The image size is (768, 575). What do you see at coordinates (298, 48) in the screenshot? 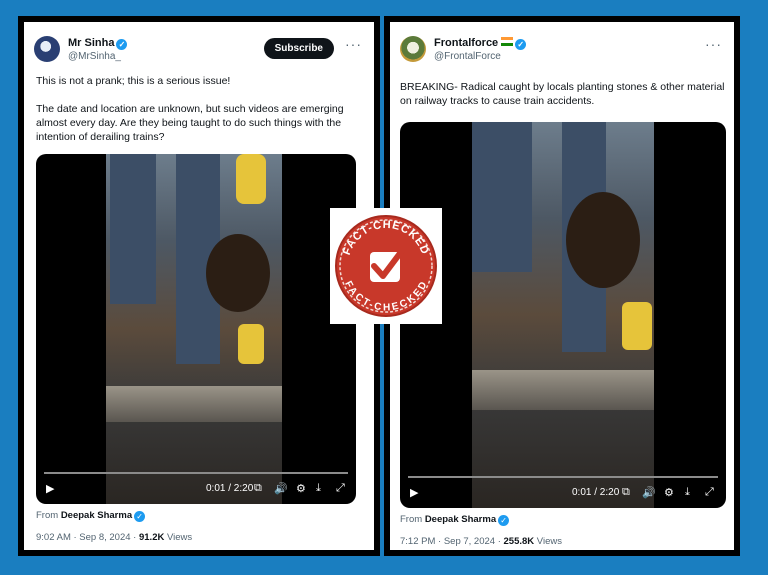
I see `subscribe-button: Subscribe` at bounding box center [298, 48].